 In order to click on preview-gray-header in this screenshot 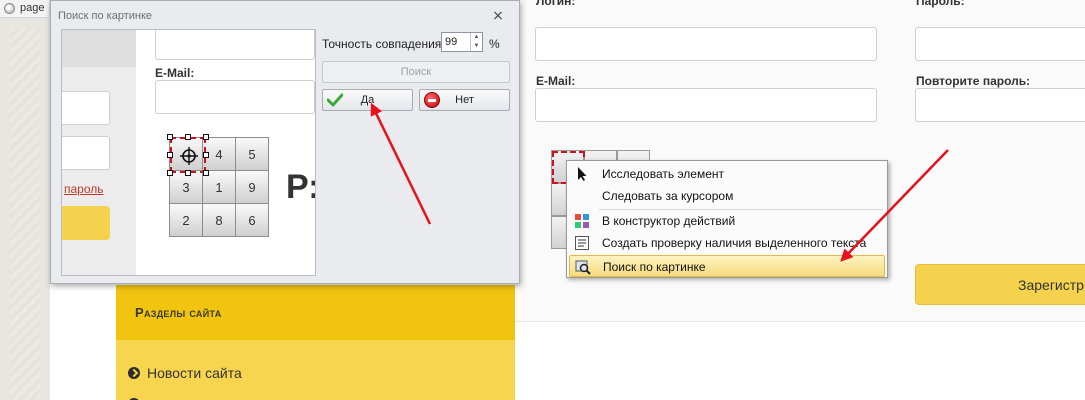, I will do `click(99, 48)`.